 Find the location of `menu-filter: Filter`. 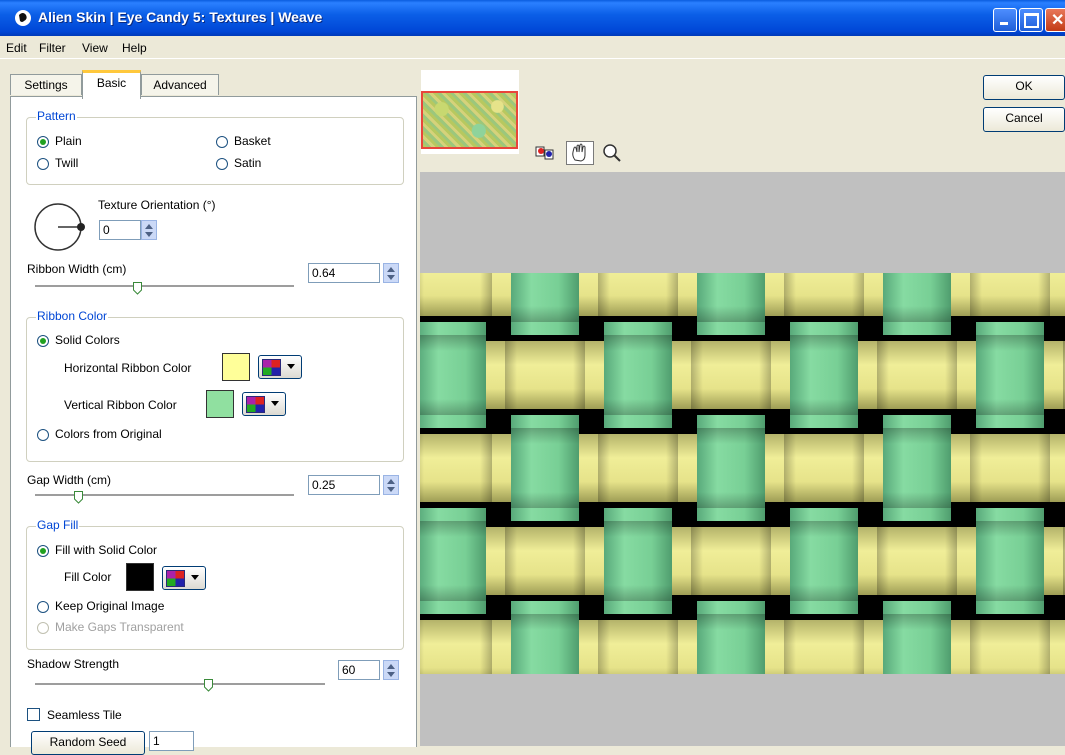

menu-filter: Filter is located at coordinates (52, 48).